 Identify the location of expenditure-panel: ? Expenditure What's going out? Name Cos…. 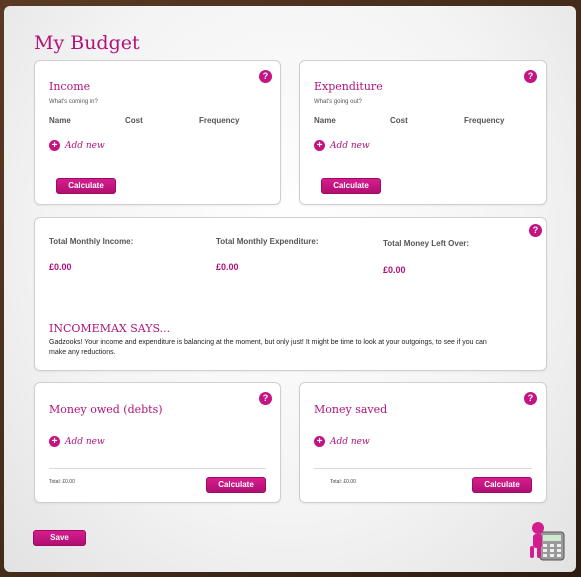
(423, 132).